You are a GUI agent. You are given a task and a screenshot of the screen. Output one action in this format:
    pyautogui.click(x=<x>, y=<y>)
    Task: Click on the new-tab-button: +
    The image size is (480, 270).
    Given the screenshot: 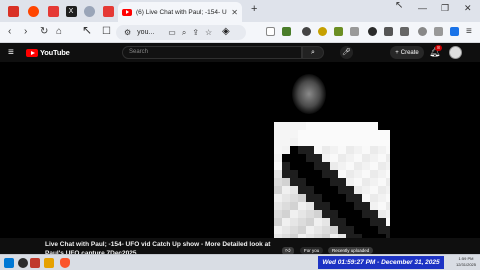 What is the action you would take?
    pyautogui.click(x=254, y=9)
    